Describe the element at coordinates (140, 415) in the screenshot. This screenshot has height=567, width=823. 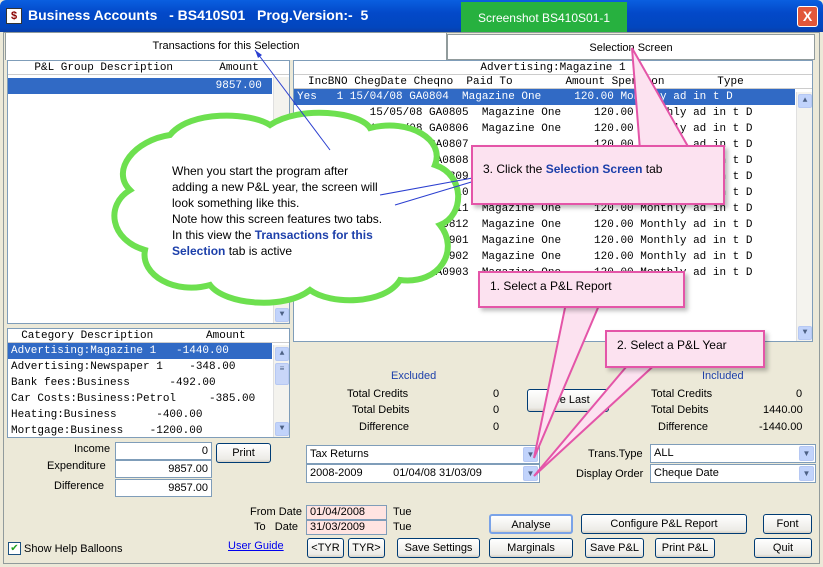
I see `list-item: Heating:Business -400.00` at that location.